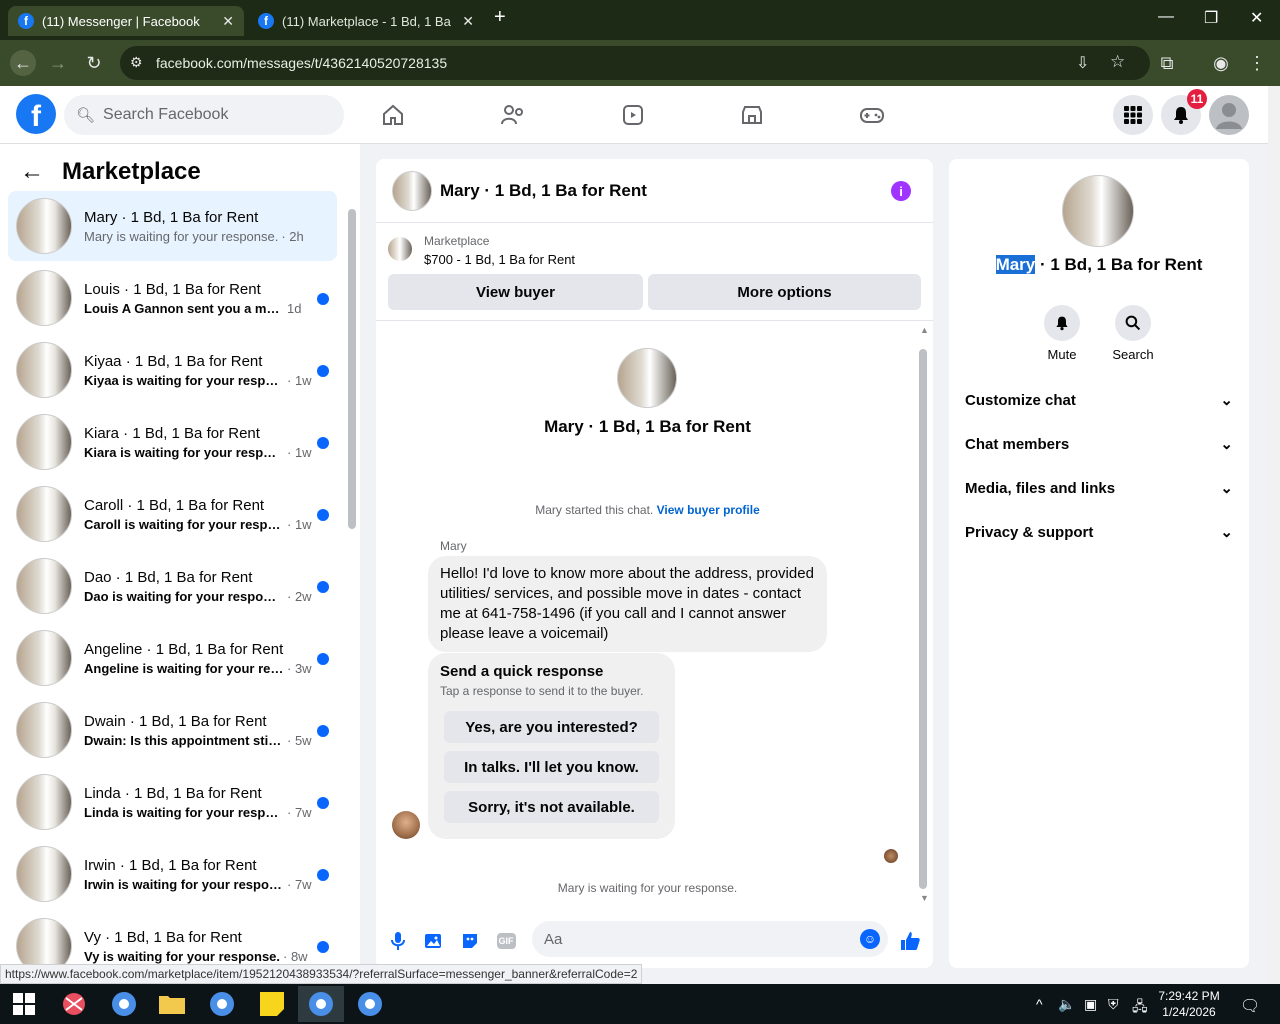 The height and width of the screenshot is (1024, 1280). What do you see at coordinates (710, 939) in the screenshot?
I see `message-input: Aa ☺` at bounding box center [710, 939].